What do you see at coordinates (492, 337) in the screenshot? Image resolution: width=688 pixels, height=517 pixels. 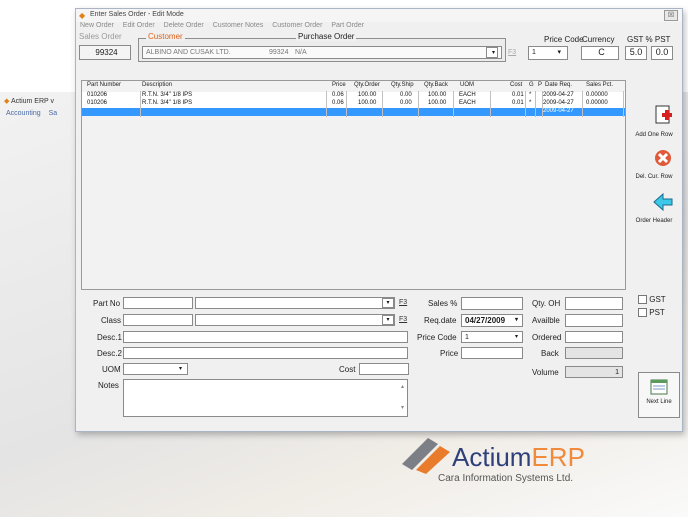 I see `price-code-form-dropdown: 1 ▾` at bounding box center [492, 337].